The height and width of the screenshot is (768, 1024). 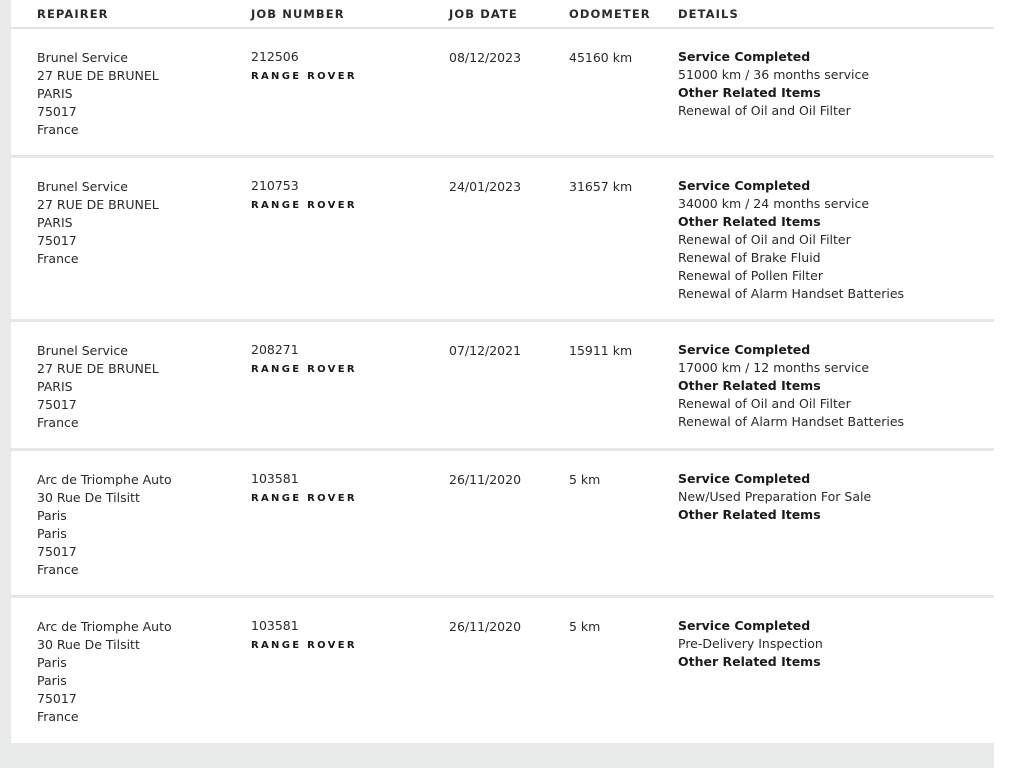 I want to click on job-date: 07/12/2021, so click(x=485, y=350).